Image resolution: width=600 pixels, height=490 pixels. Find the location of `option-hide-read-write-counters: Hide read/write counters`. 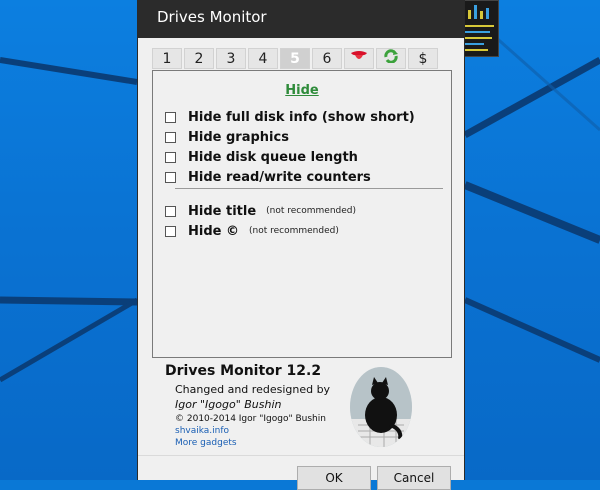

option-hide-read-write-counters: Hide read/write counters is located at coordinates (268, 177).